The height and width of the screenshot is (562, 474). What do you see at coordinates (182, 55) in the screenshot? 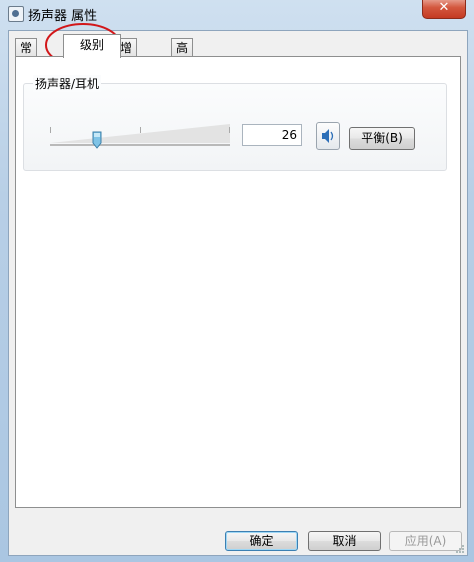
I see `tab-advanced: 高级` at bounding box center [182, 55].